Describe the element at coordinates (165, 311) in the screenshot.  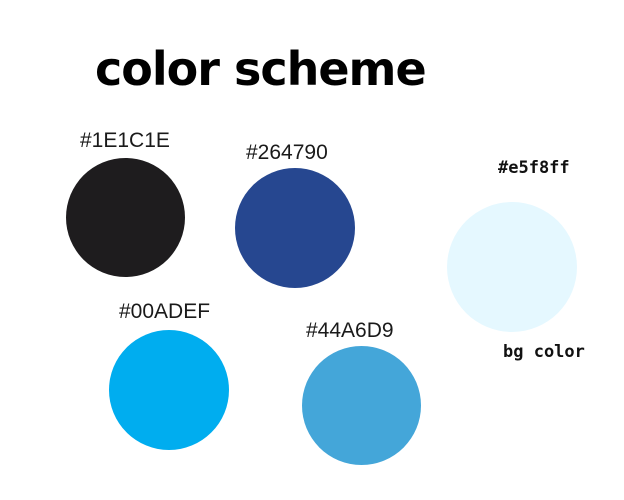
I see `swatch-label-cyan: #00ADEF` at that location.